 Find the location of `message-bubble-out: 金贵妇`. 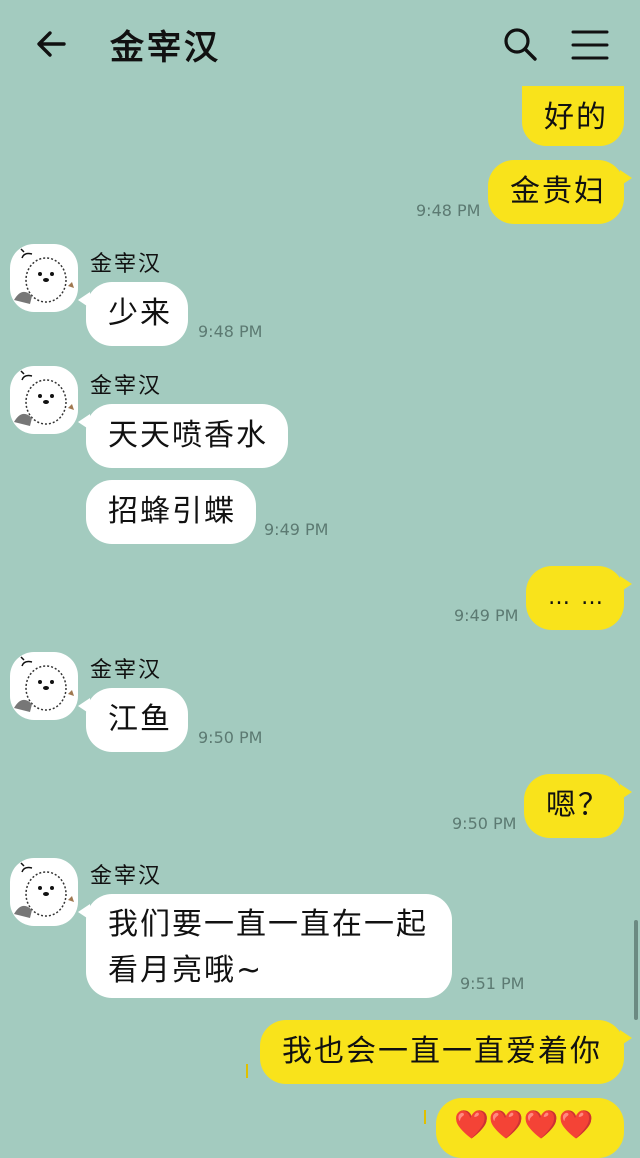

message-bubble-out: 金贵妇 is located at coordinates (560, 192).